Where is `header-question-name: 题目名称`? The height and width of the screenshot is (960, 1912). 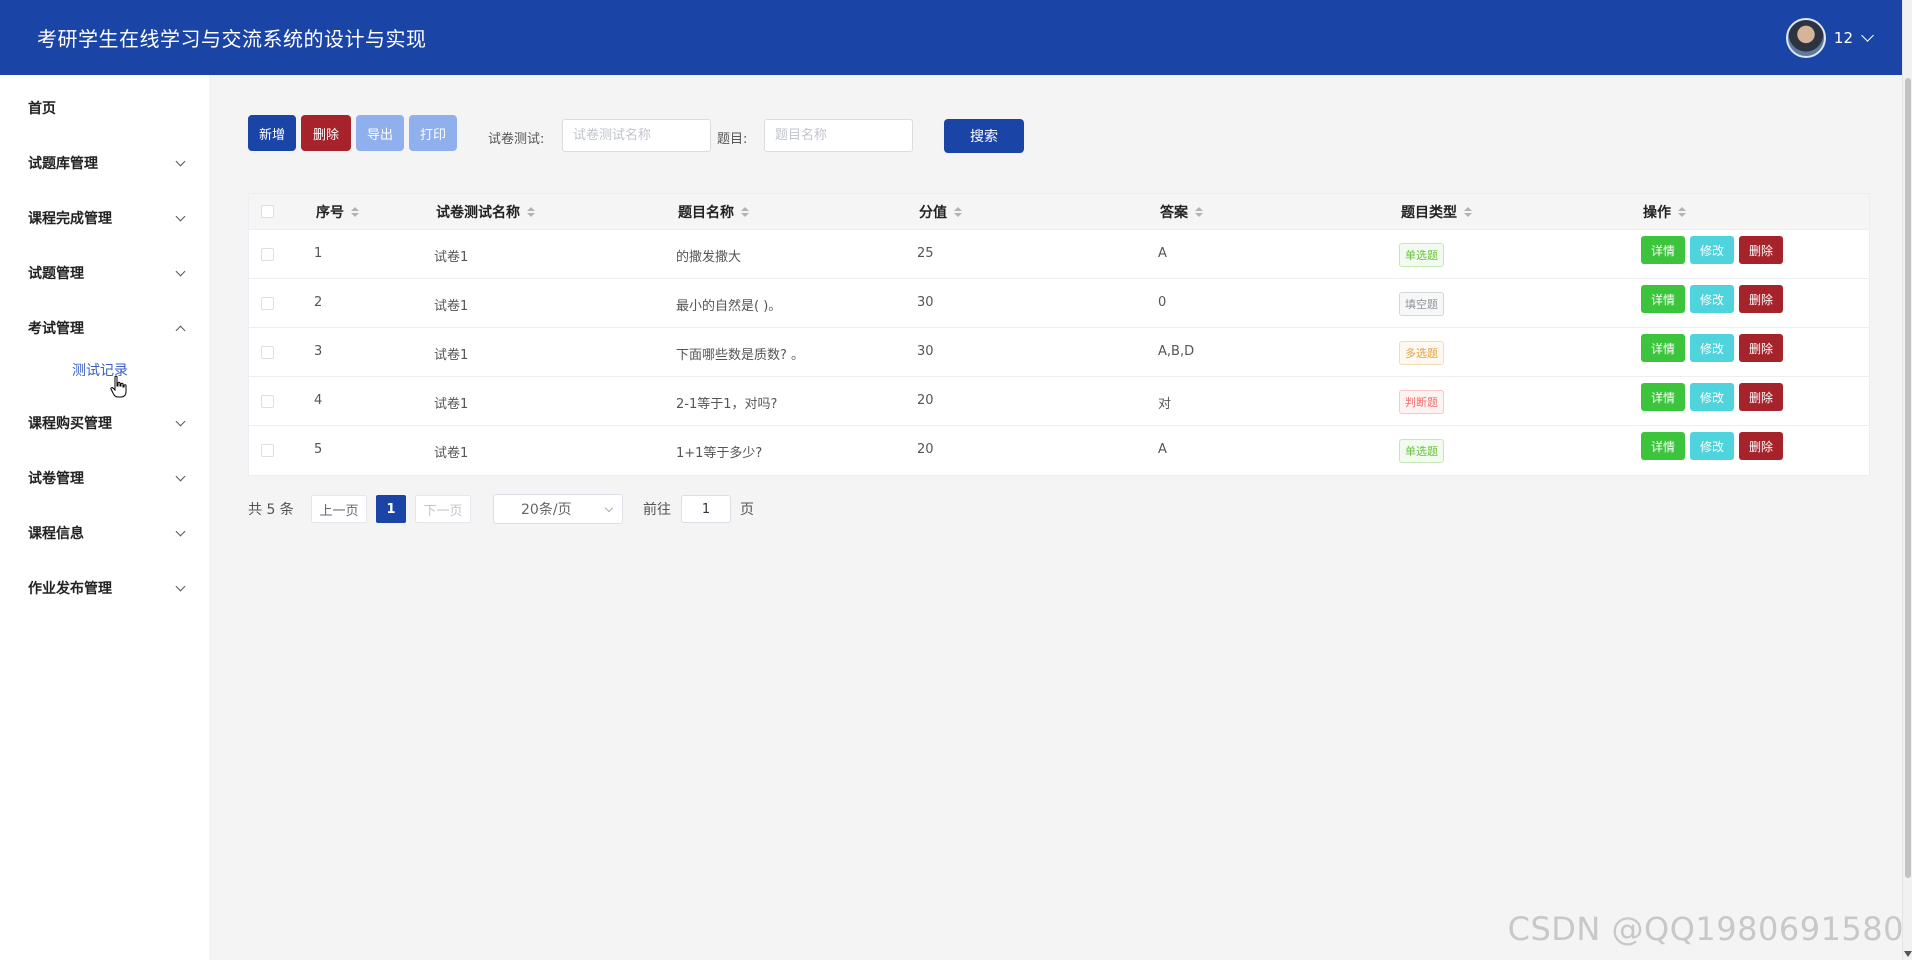
header-question-name: 题目名称 is located at coordinates (713, 212).